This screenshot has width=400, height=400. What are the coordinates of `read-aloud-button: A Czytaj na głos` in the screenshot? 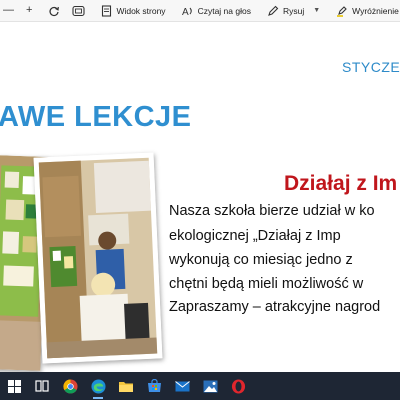 It's located at (216, 10).